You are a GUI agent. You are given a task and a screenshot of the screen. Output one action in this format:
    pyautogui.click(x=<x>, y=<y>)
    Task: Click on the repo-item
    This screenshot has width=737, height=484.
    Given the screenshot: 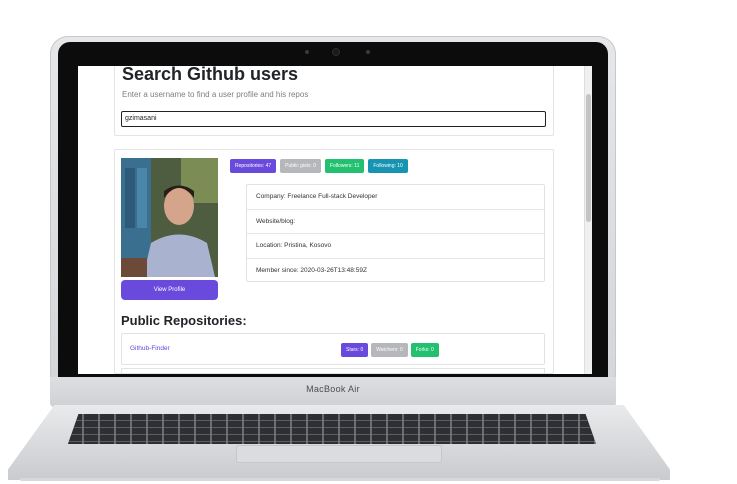 What is the action you would take?
    pyautogui.click(x=333, y=371)
    